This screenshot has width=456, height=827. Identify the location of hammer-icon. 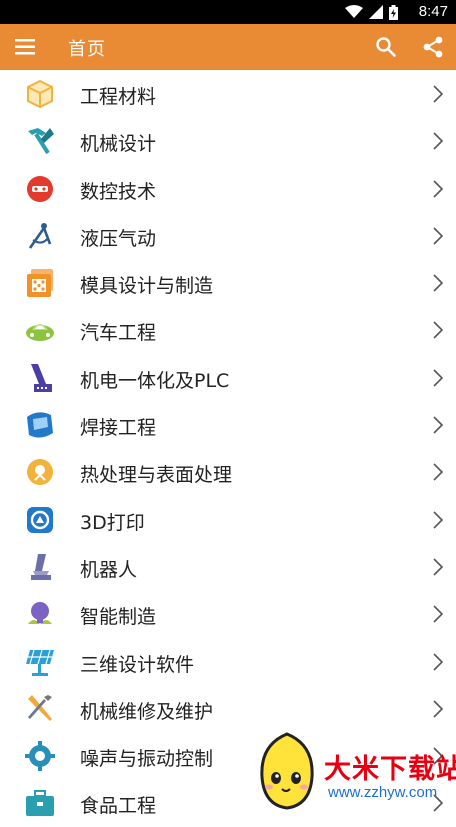
(41, 141).